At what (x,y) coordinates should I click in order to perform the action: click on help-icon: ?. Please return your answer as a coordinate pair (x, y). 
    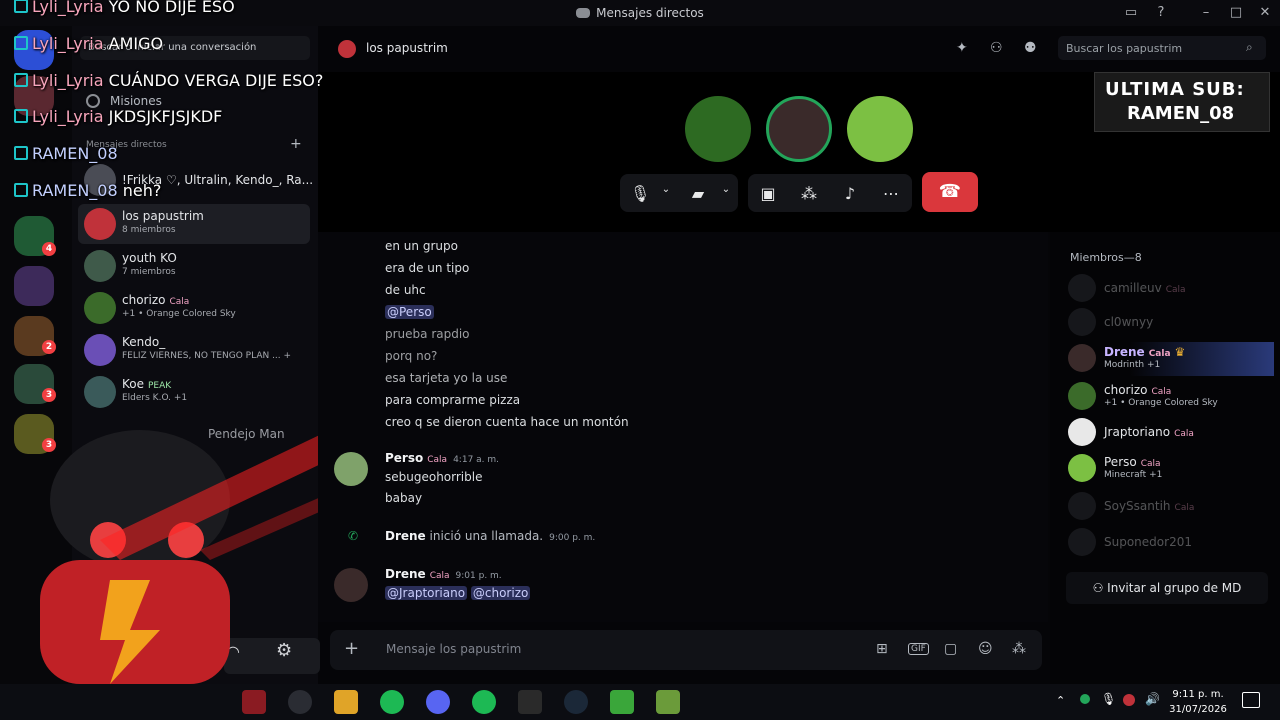
    Looking at the image, I should click on (1161, 13).